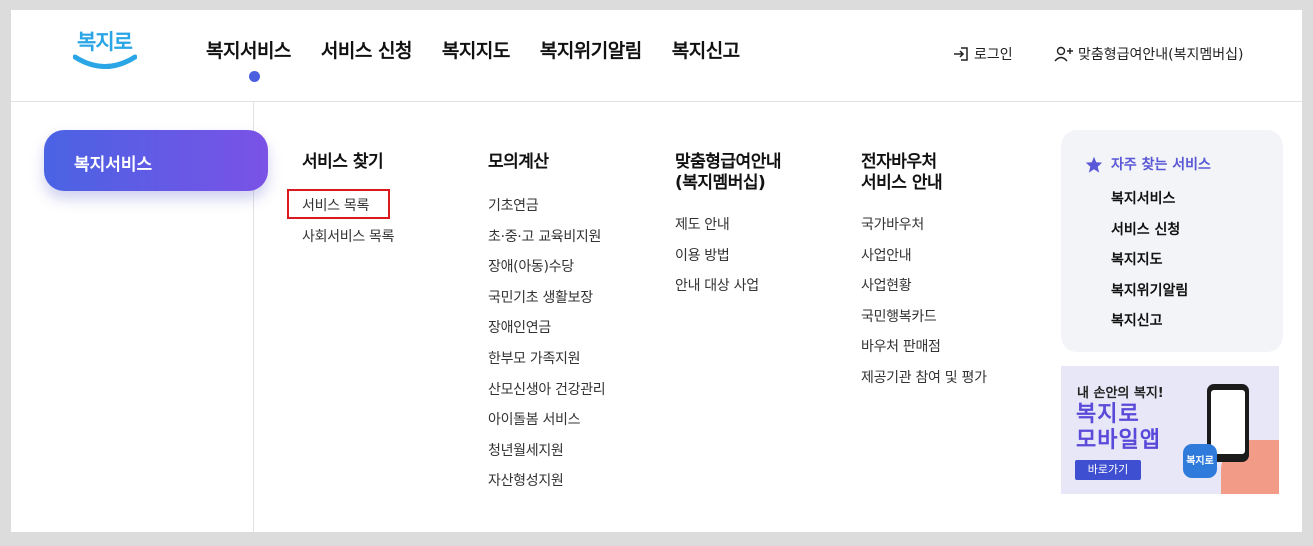 The height and width of the screenshot is (546, 1313). Describe the element at coordinates (924, 351) in the screenshot. I see `list-item: 바우처 판매점` at that location.